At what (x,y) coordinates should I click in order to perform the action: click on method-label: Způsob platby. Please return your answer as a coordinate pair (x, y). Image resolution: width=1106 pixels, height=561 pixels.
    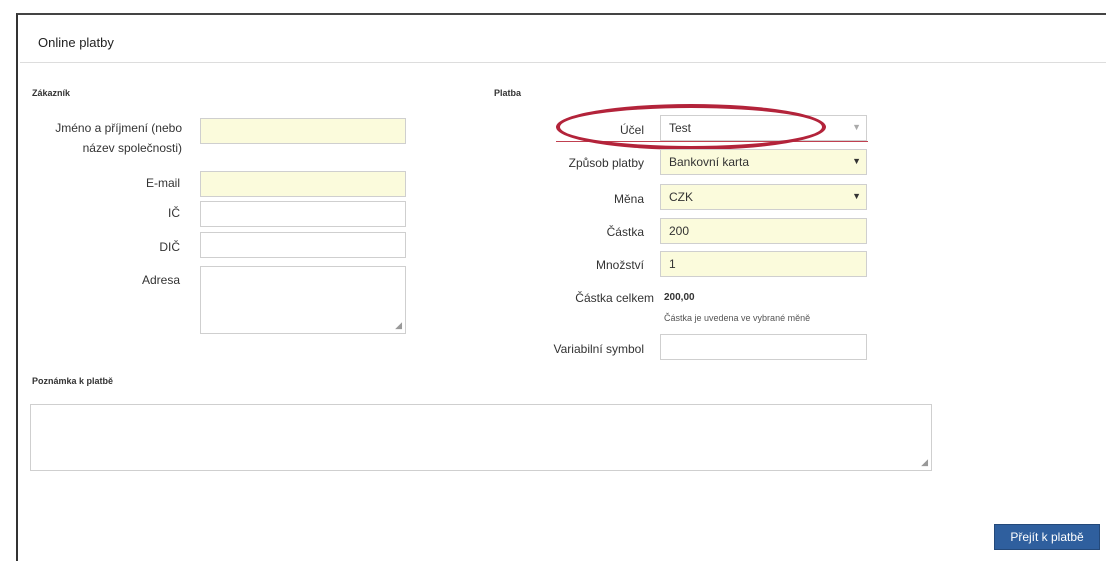
    Looking at the image, I should click on (606, 163).